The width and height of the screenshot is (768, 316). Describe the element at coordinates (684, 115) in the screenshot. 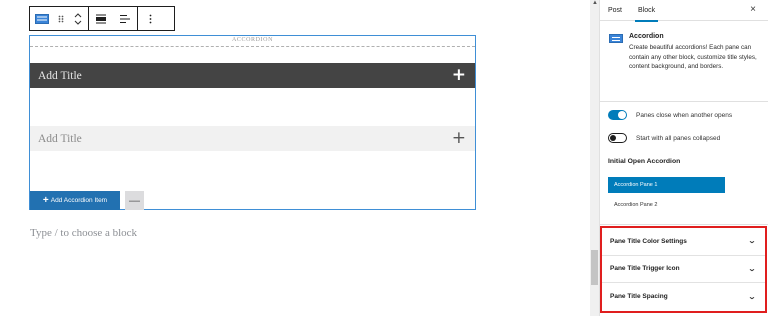

I see `toggle-label: Panes close when another opens` at that location.